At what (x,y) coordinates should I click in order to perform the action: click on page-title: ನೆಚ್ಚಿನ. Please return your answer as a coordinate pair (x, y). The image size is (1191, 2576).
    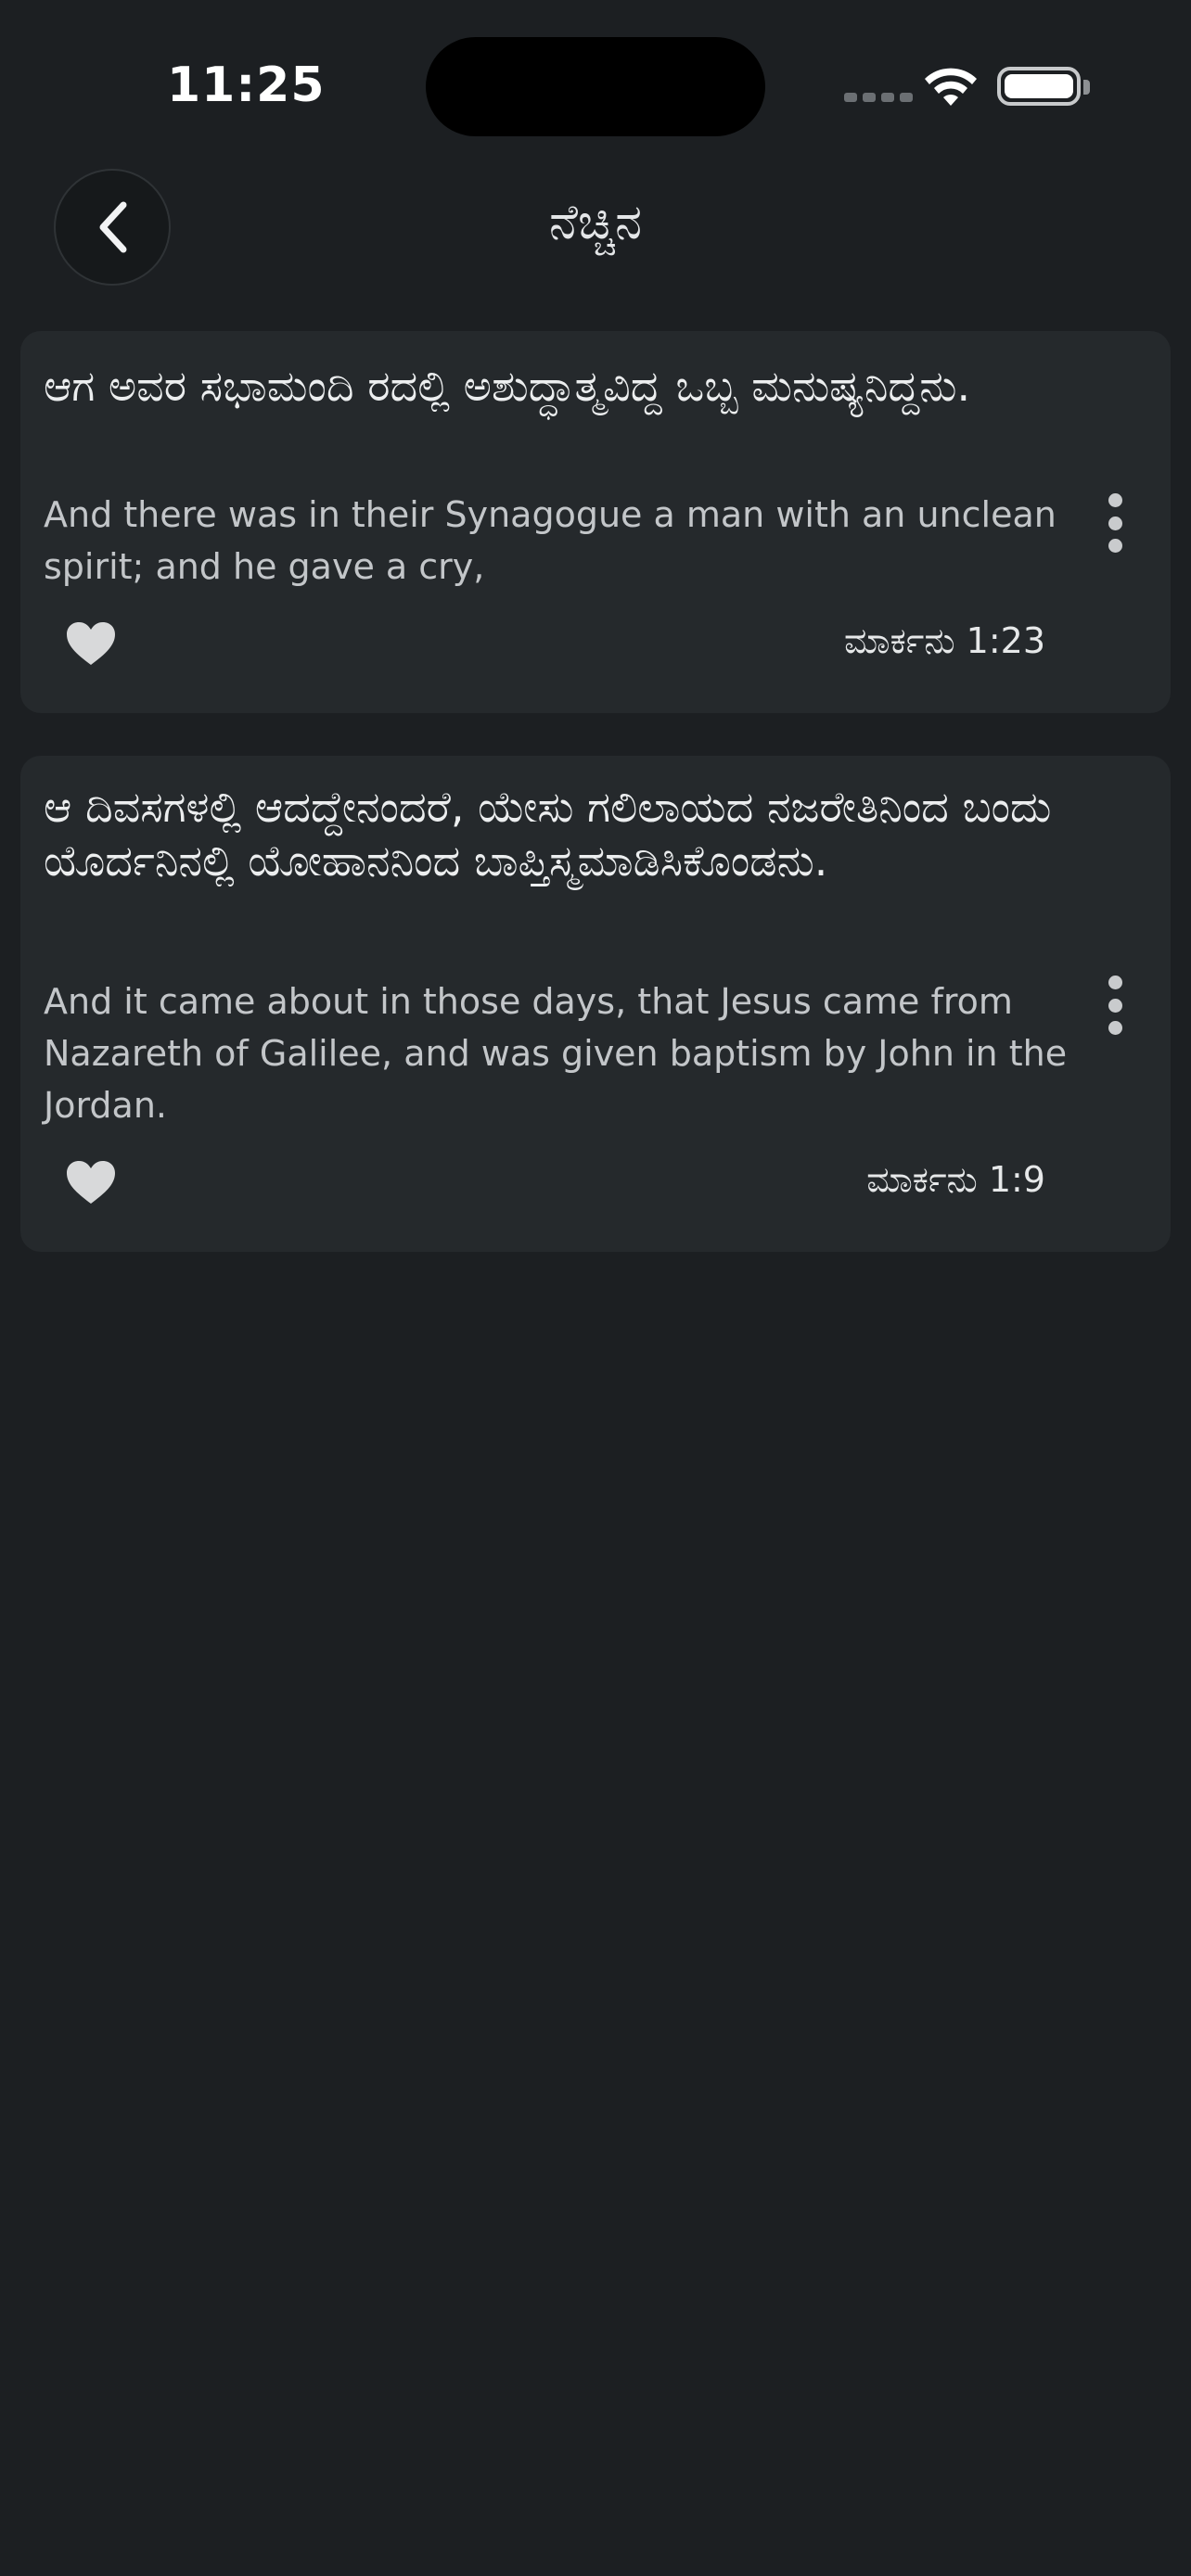
    Looking at the image, I should click on (595, 222).